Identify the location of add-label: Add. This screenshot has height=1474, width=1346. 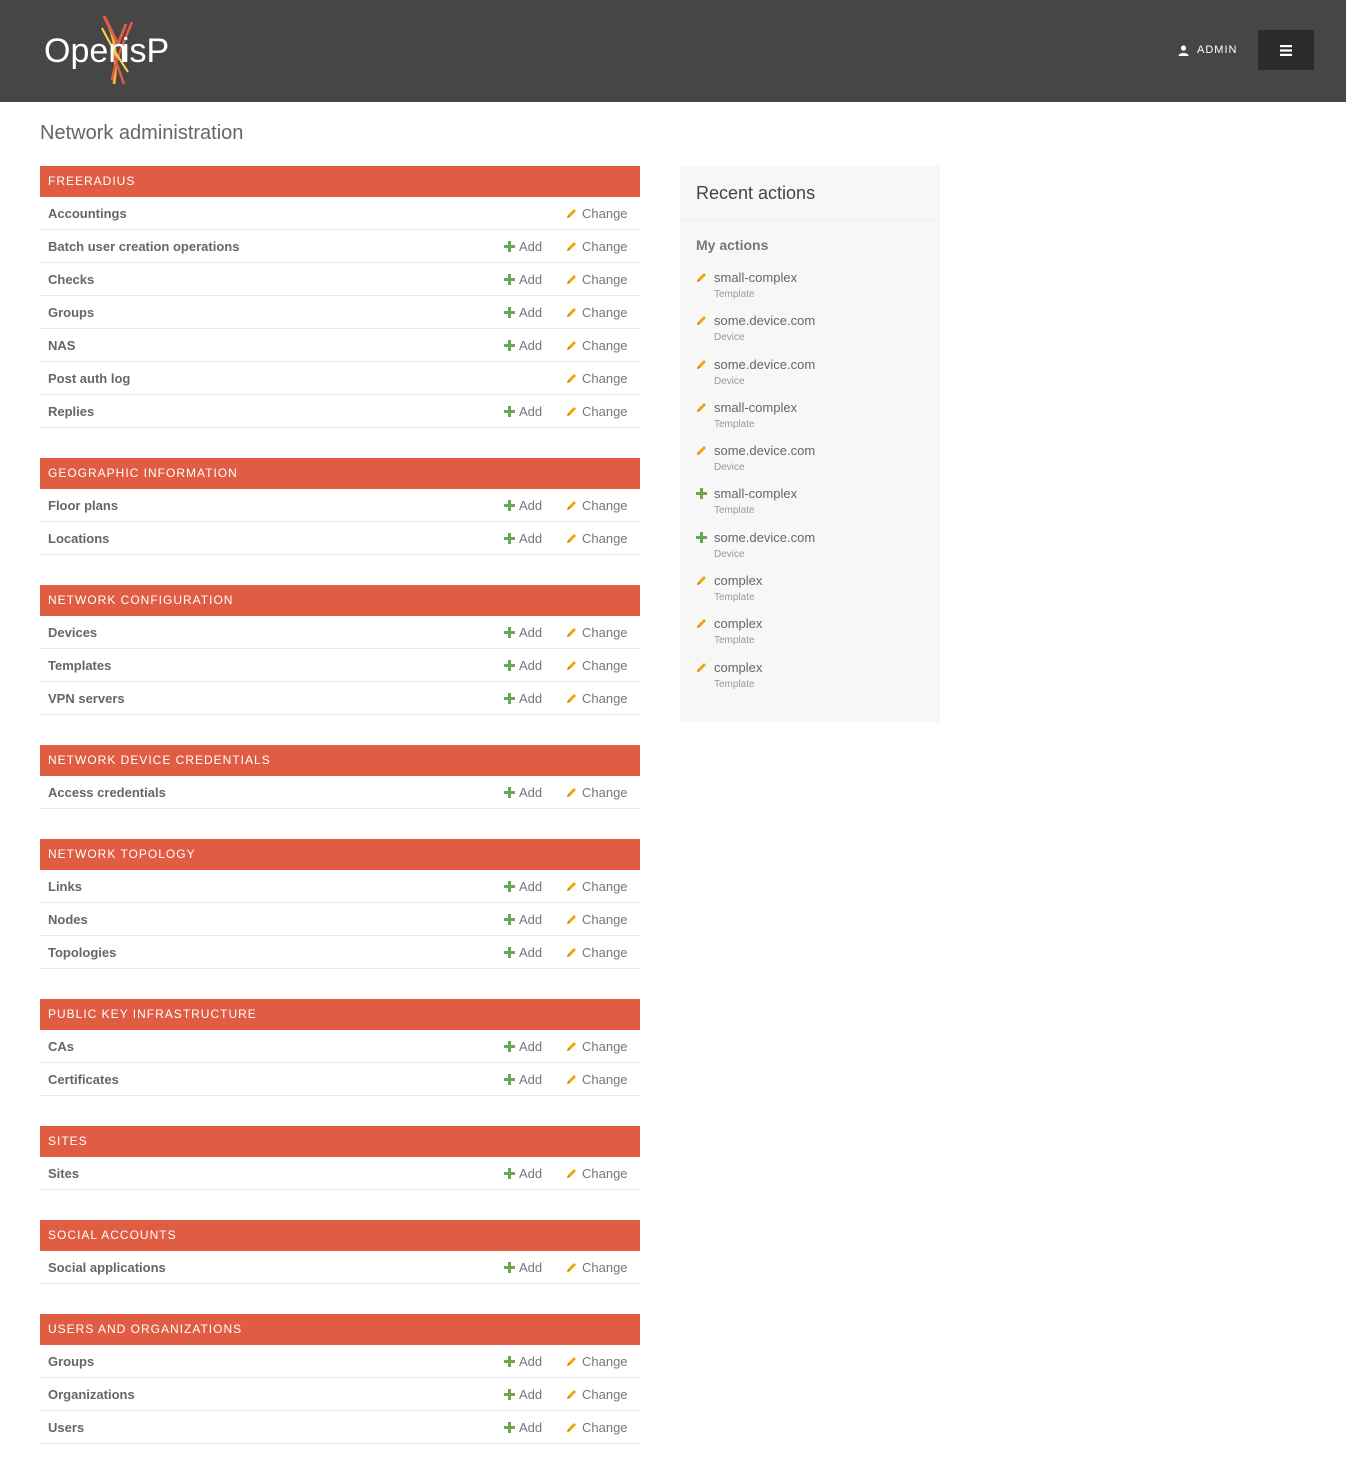
(531, 1427).